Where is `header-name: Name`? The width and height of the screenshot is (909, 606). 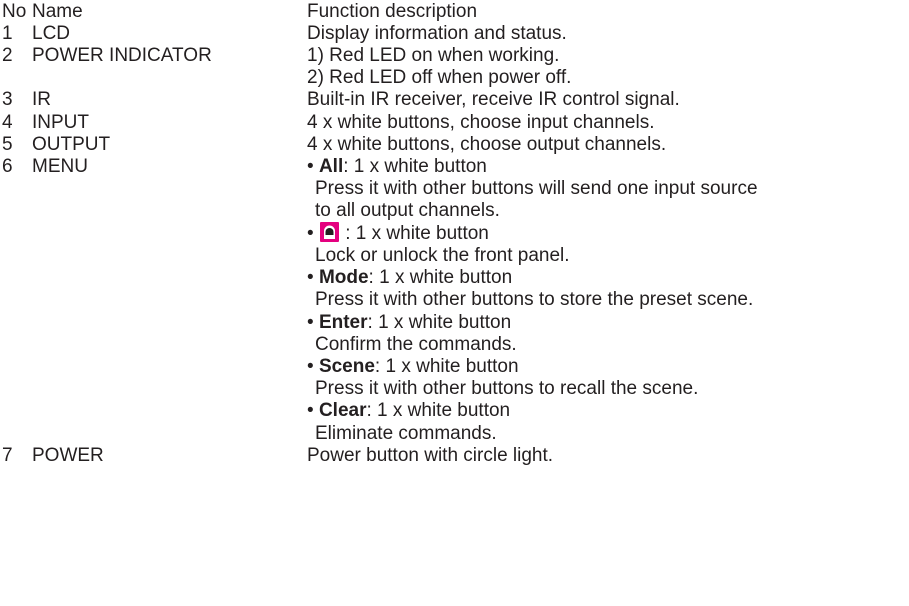
header-name: Name is located at coordinates (57, 11).